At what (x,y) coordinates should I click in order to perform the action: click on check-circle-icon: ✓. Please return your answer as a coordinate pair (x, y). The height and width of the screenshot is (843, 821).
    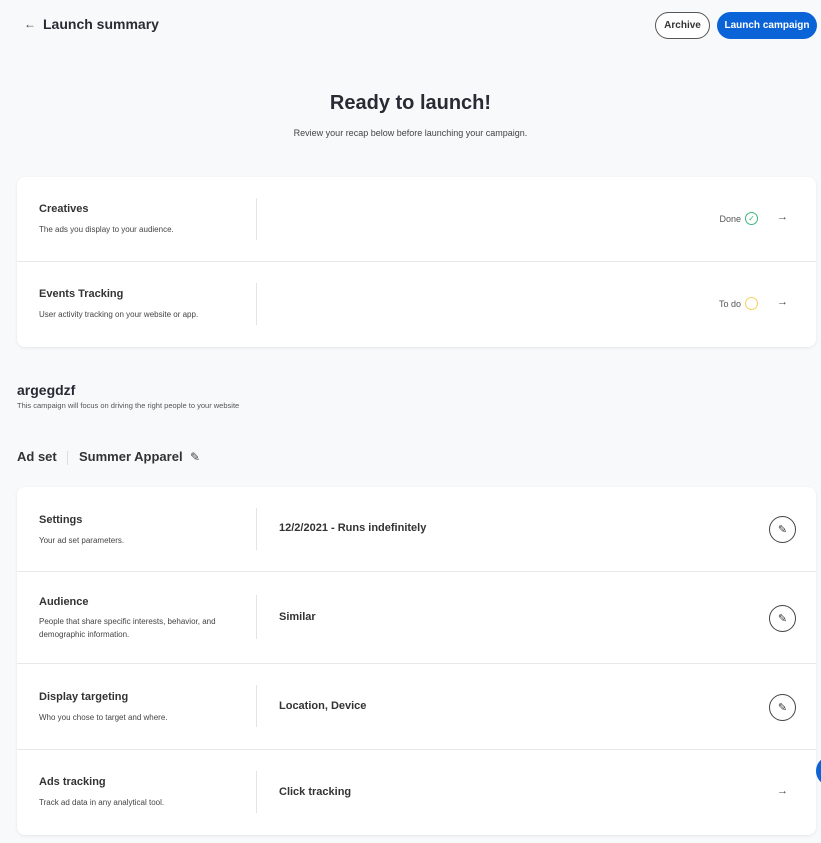
    Looking at the image, I should click on (751, 218).